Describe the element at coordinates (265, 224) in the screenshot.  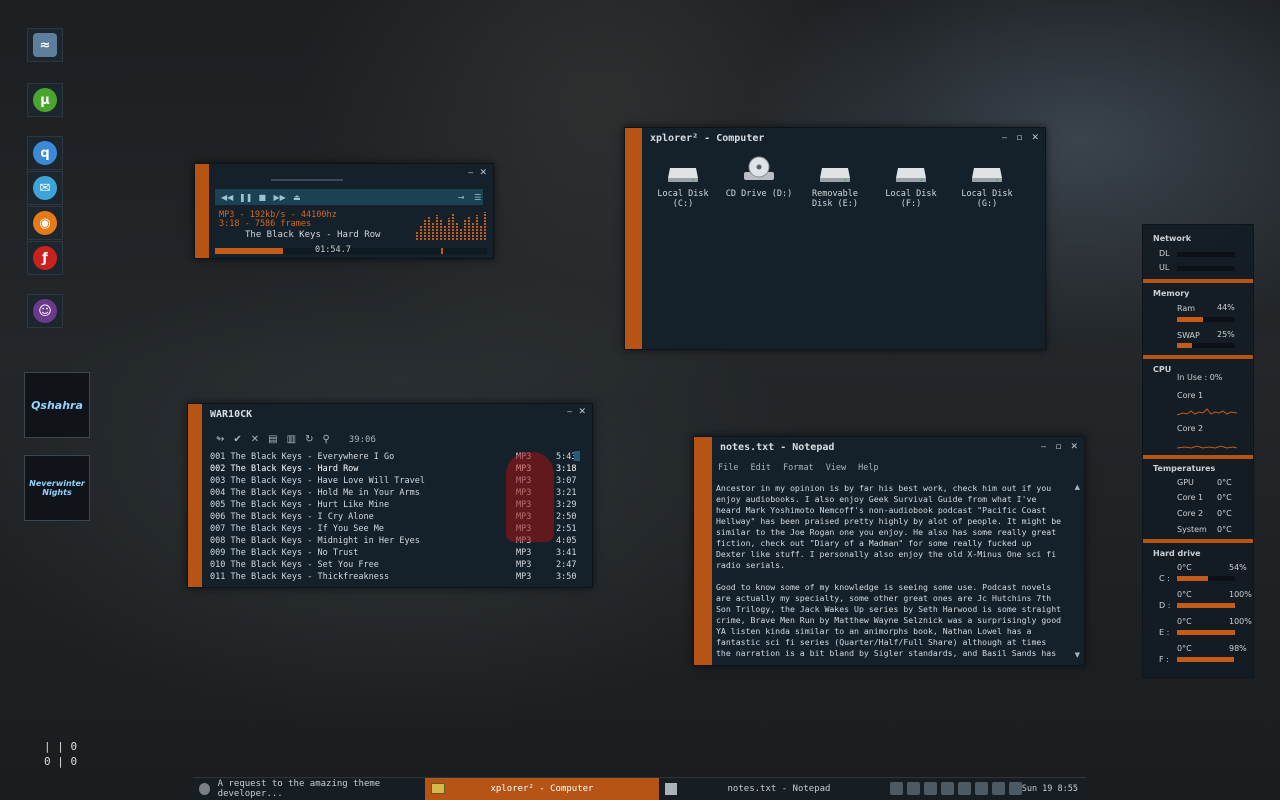
I see `winamp-frames: 3:18 - 7586 frames` at that location.